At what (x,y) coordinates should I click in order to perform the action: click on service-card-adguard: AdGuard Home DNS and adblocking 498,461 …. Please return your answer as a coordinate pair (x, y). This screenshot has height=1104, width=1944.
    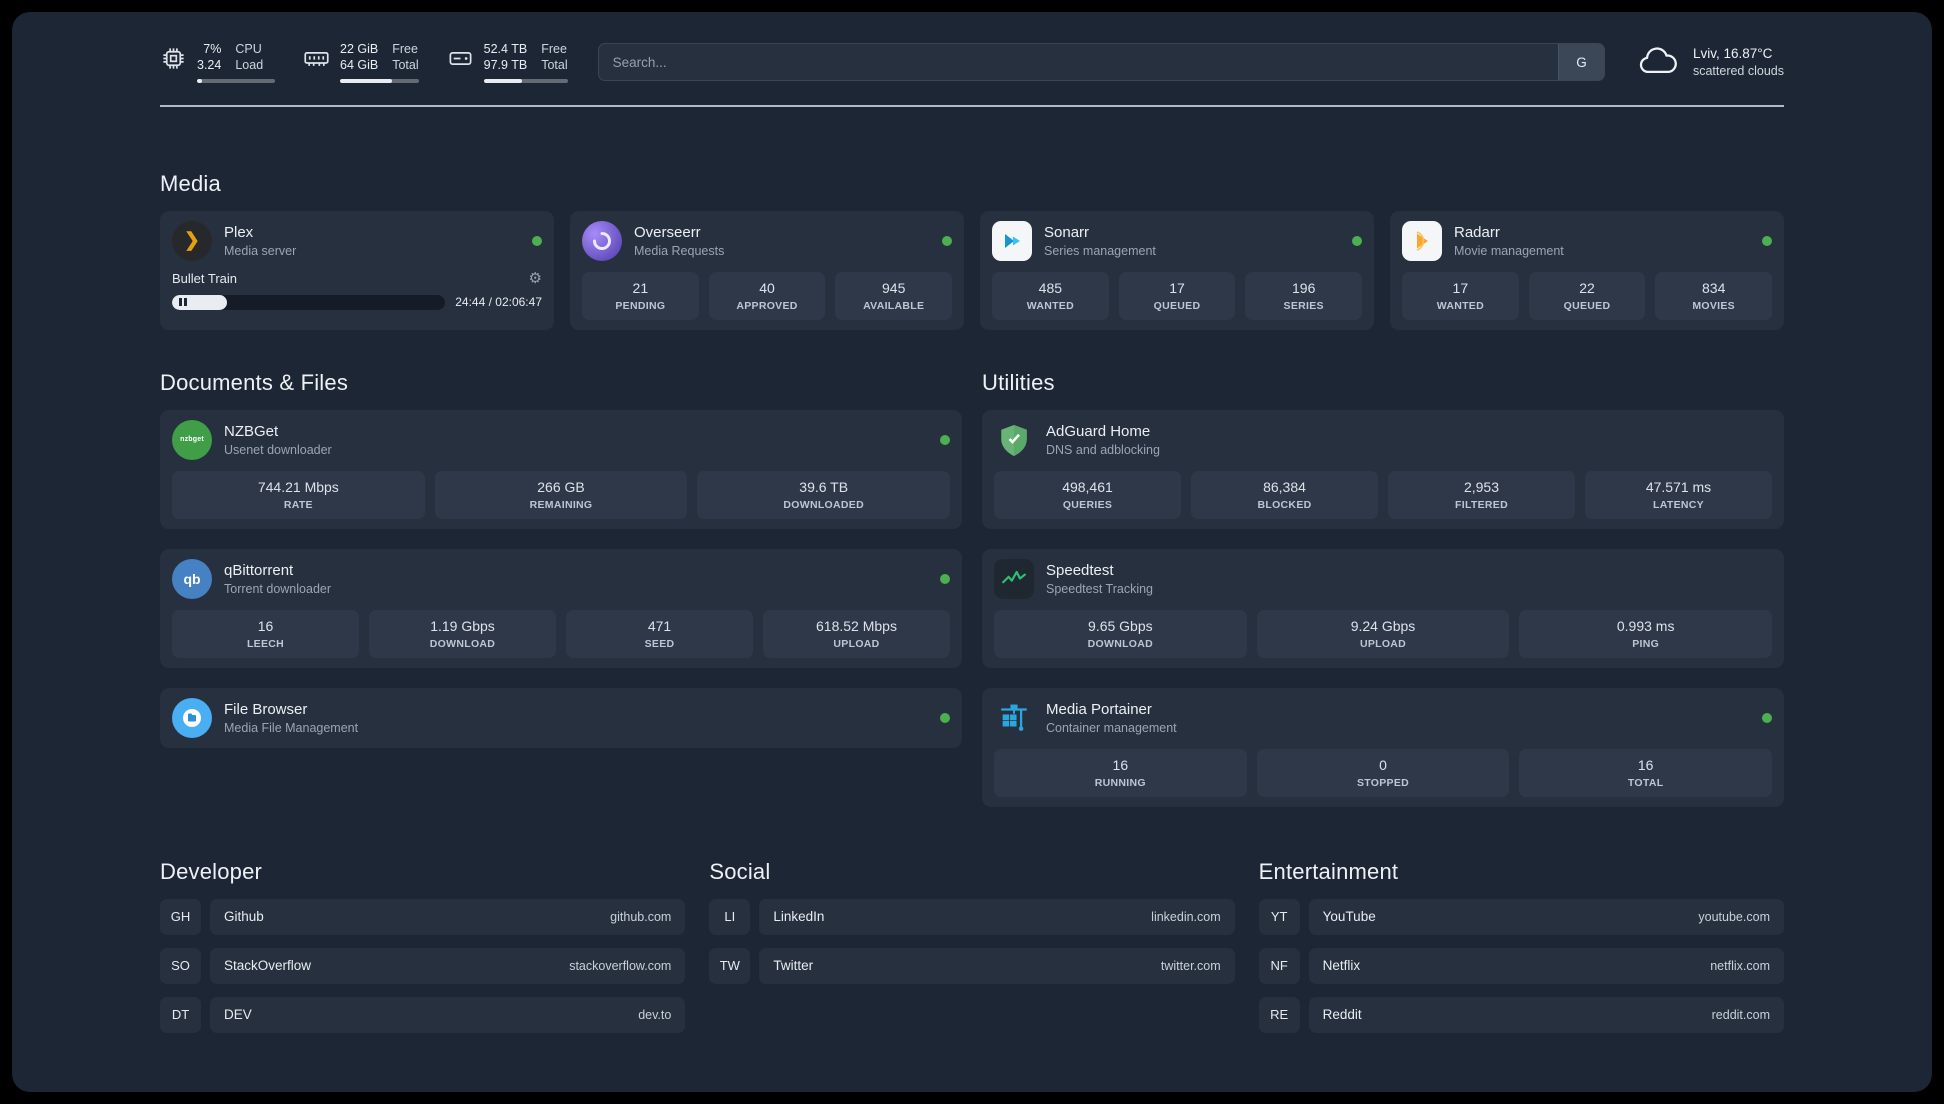
    Looking at the image, I should click on (1383, 469).